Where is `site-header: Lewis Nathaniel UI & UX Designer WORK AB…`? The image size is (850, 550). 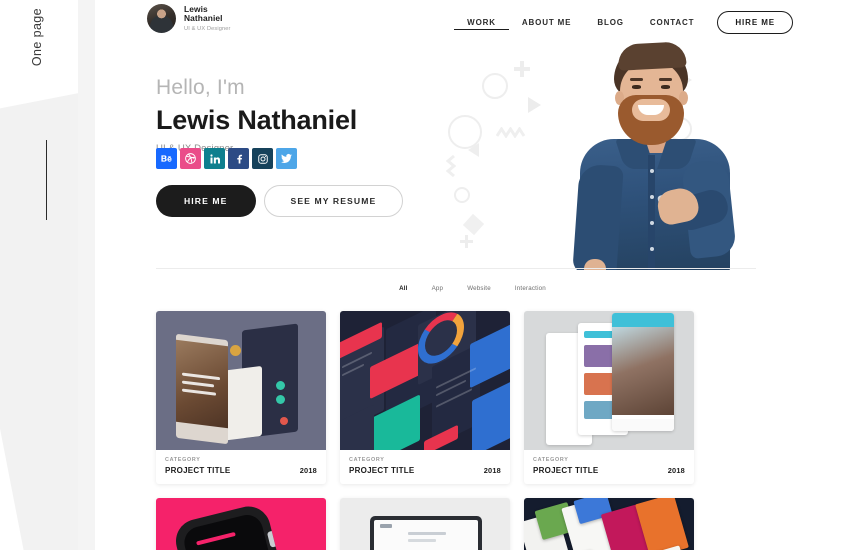 site-header: Lewis Nathaniel UI & UX Designer WORK AB… is located at coordinates (472, 20).